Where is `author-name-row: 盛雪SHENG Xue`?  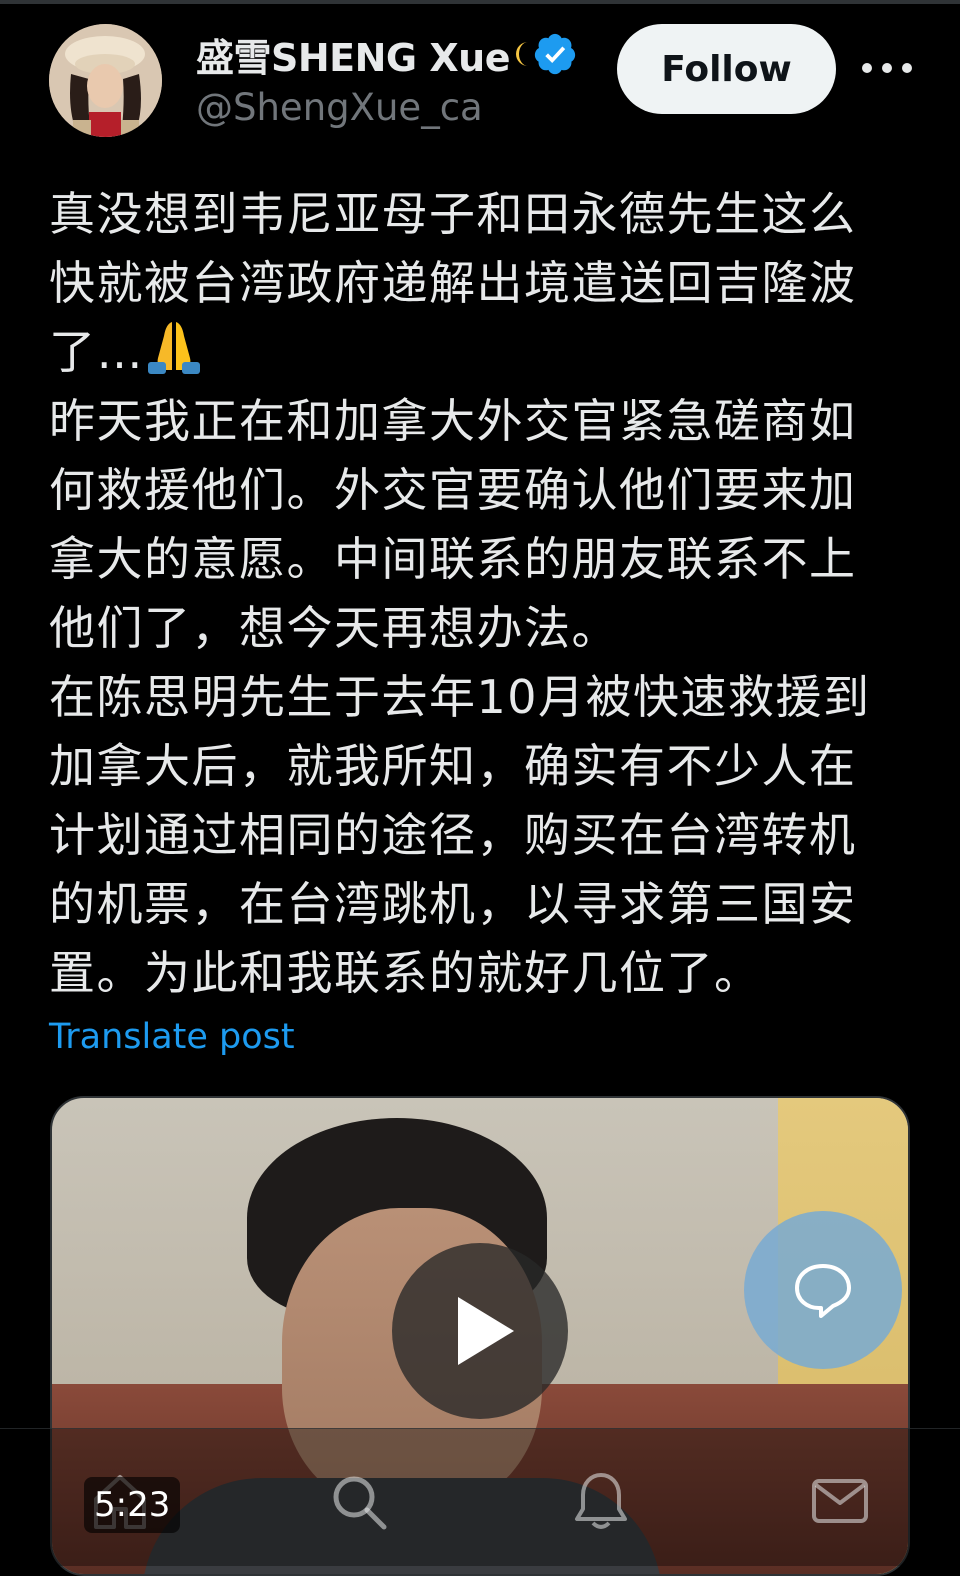 author-name-row: 盛雪SHENG Xue is located at coordinates (387, 54).